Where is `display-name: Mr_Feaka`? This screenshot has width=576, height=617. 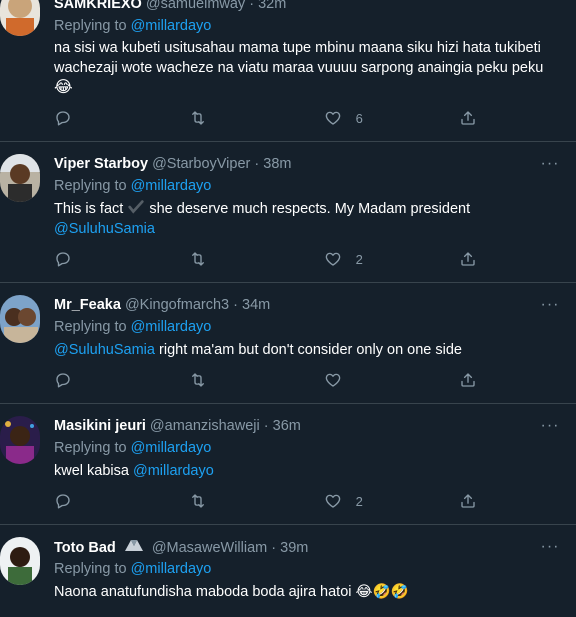 display-name: Mr_Feaka is located at coordinates (87, 305).